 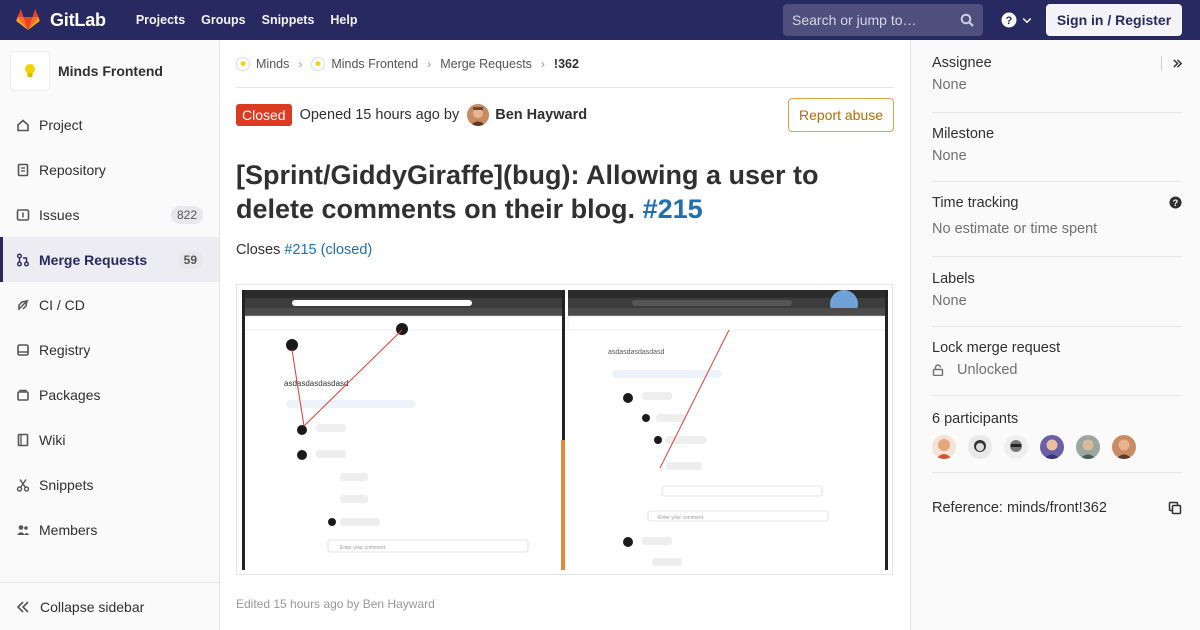 I want to click on sidebar-item-snippets: Snippets, so click(x=109, y=484).